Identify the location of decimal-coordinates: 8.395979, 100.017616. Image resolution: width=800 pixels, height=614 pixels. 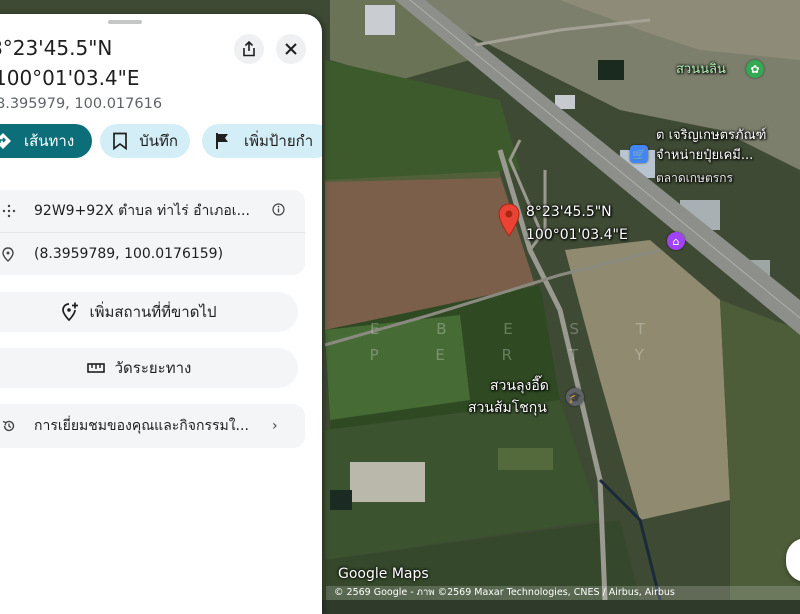
(81, 104).